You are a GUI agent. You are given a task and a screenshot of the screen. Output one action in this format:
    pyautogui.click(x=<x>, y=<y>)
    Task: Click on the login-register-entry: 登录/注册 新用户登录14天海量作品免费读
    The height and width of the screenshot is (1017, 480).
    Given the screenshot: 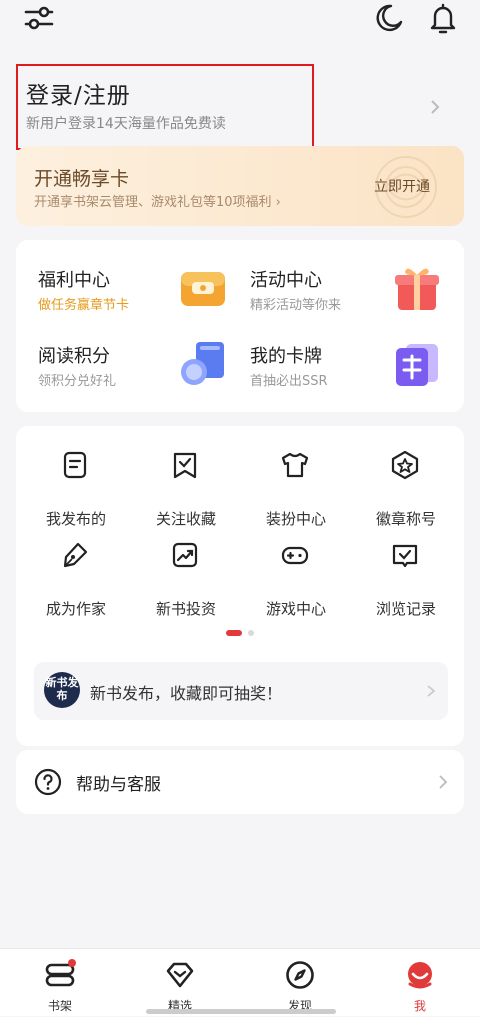 What is the action you would take?
    pyautogui.click(x=165, y=107)
    